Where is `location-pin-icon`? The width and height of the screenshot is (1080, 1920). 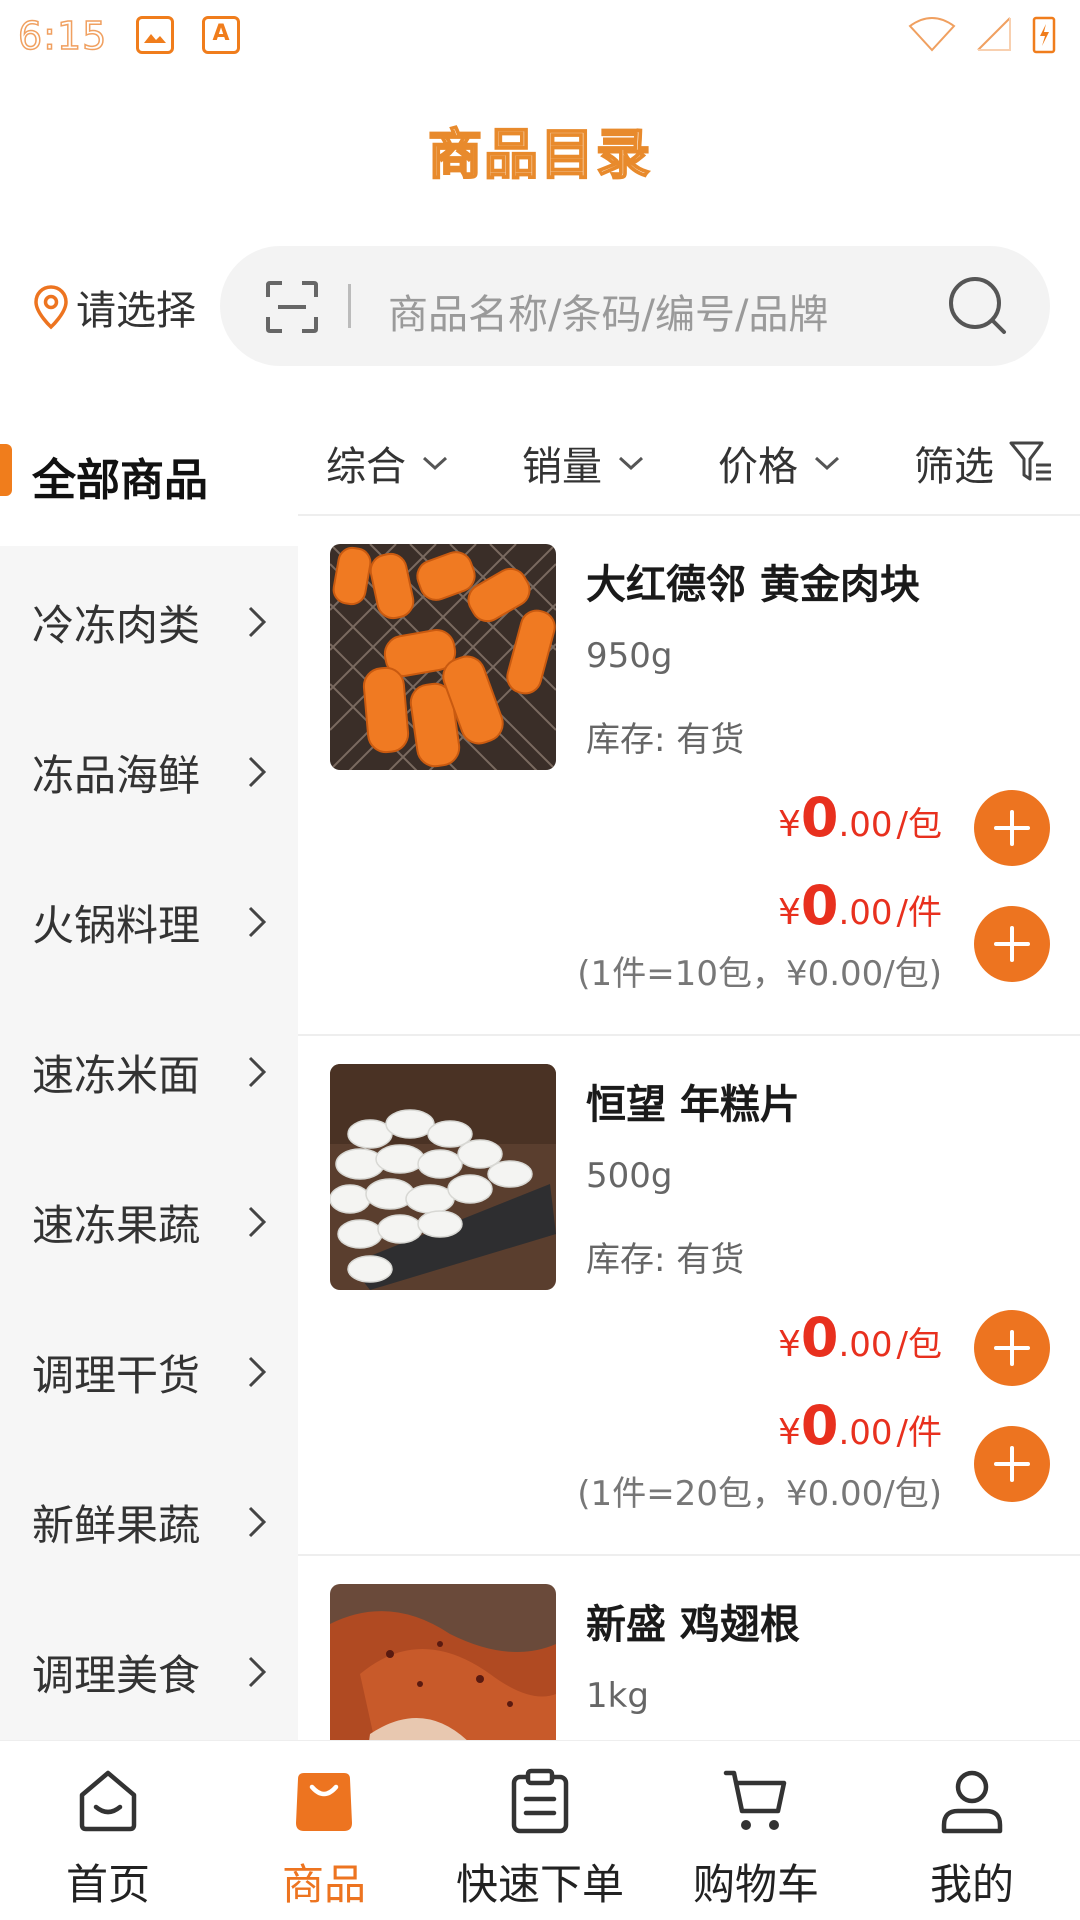 location-pin-icon is located at coordinates (51, 307).